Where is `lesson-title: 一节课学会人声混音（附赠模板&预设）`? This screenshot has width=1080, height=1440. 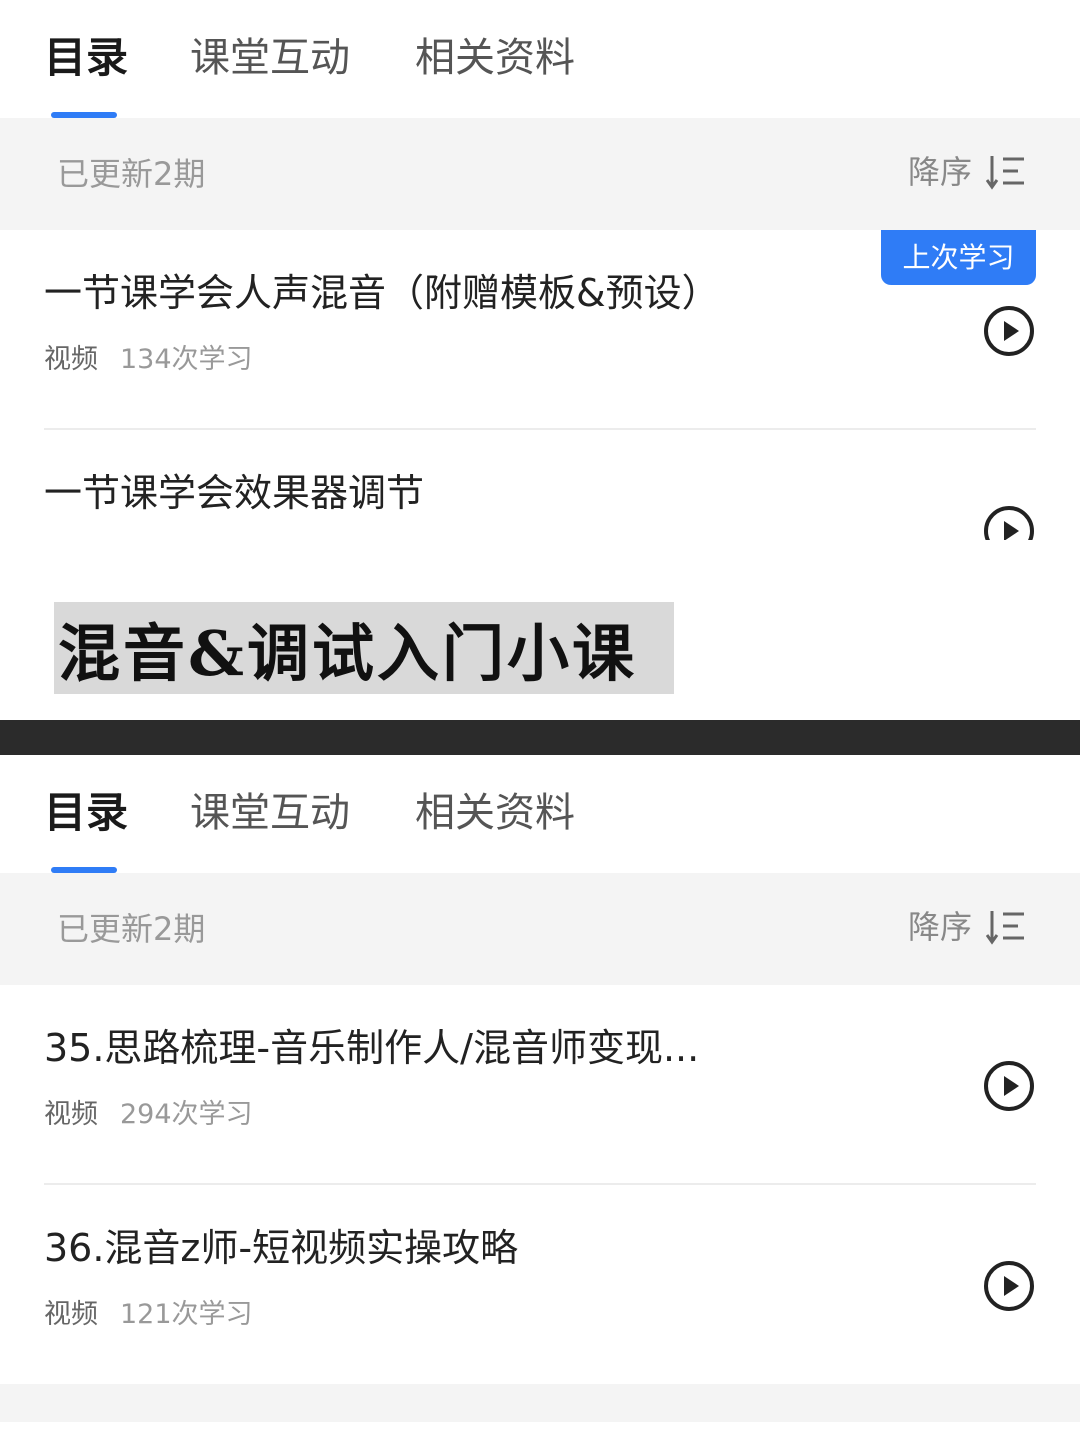 lesson-title: 一节课学会人声混音（附赠模板&预设） is located at coordinates (382, 293).